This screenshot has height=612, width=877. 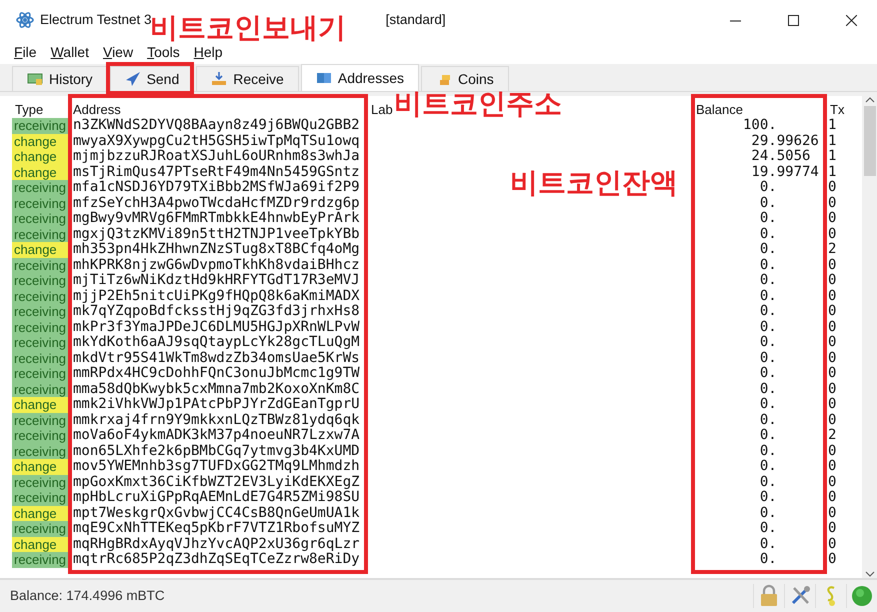 What do you see at coordinates (216, 342) in the screenshot?
I see `address-cell-text: mkYdKoth6aAJ9sqQtaypLcYk28gcTLuQgM` at bounding box center [216, 342].